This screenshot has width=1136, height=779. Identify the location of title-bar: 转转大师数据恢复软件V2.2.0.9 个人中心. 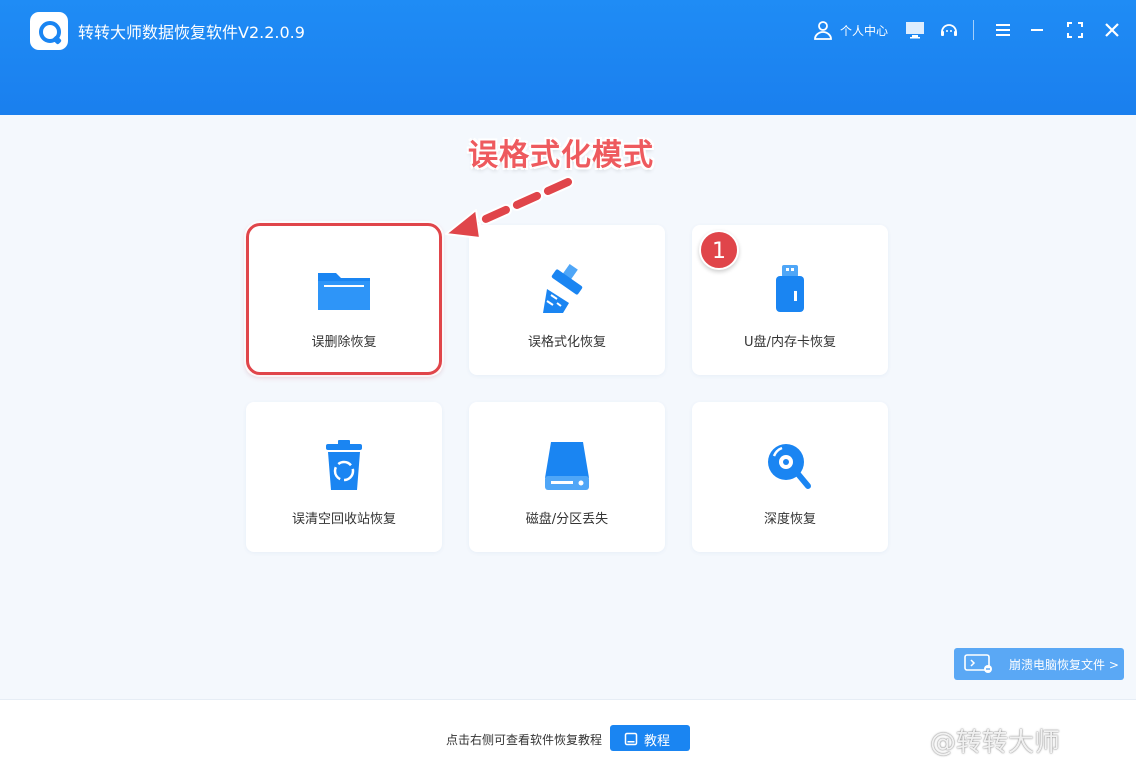
(568, 57).